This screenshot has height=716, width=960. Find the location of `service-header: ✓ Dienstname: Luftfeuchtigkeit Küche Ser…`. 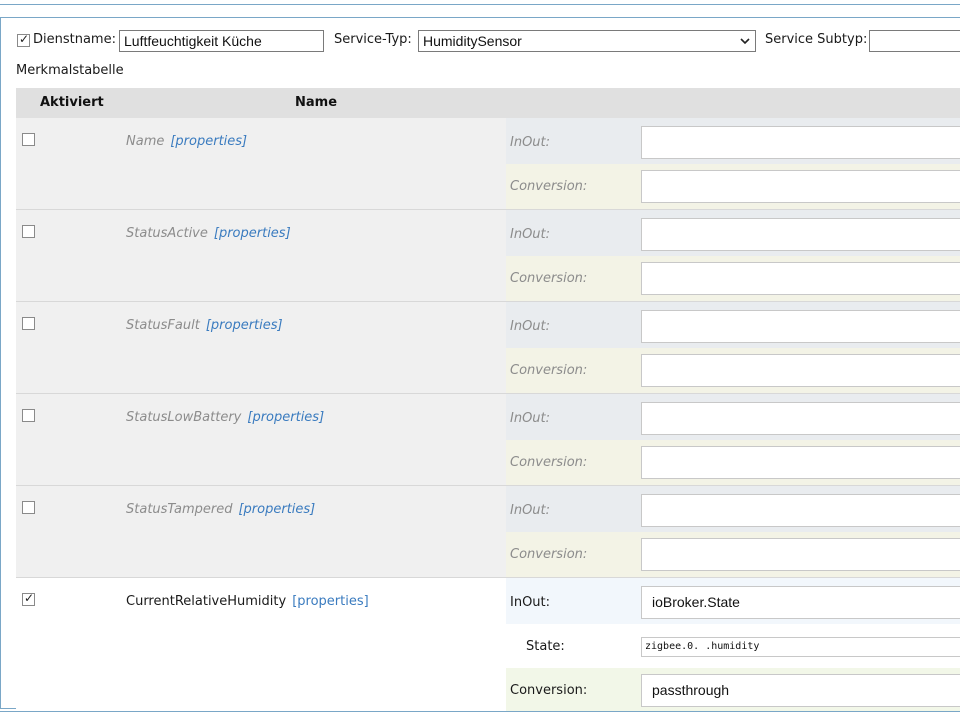

service-header: ✓ Dienstname: Luftfeuchtigkeit Küche Ser… is located at coordinates (488, 41).